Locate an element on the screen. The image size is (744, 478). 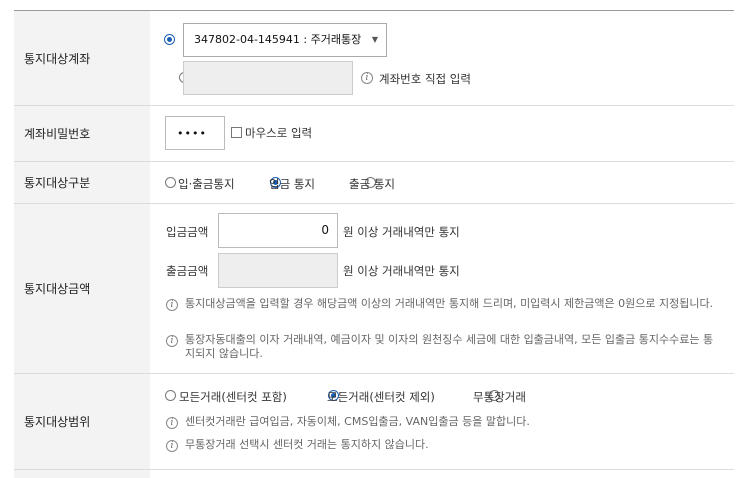
scope-label-1: 모든거래(센터컷 제외) is located at coordinates (381, 397).